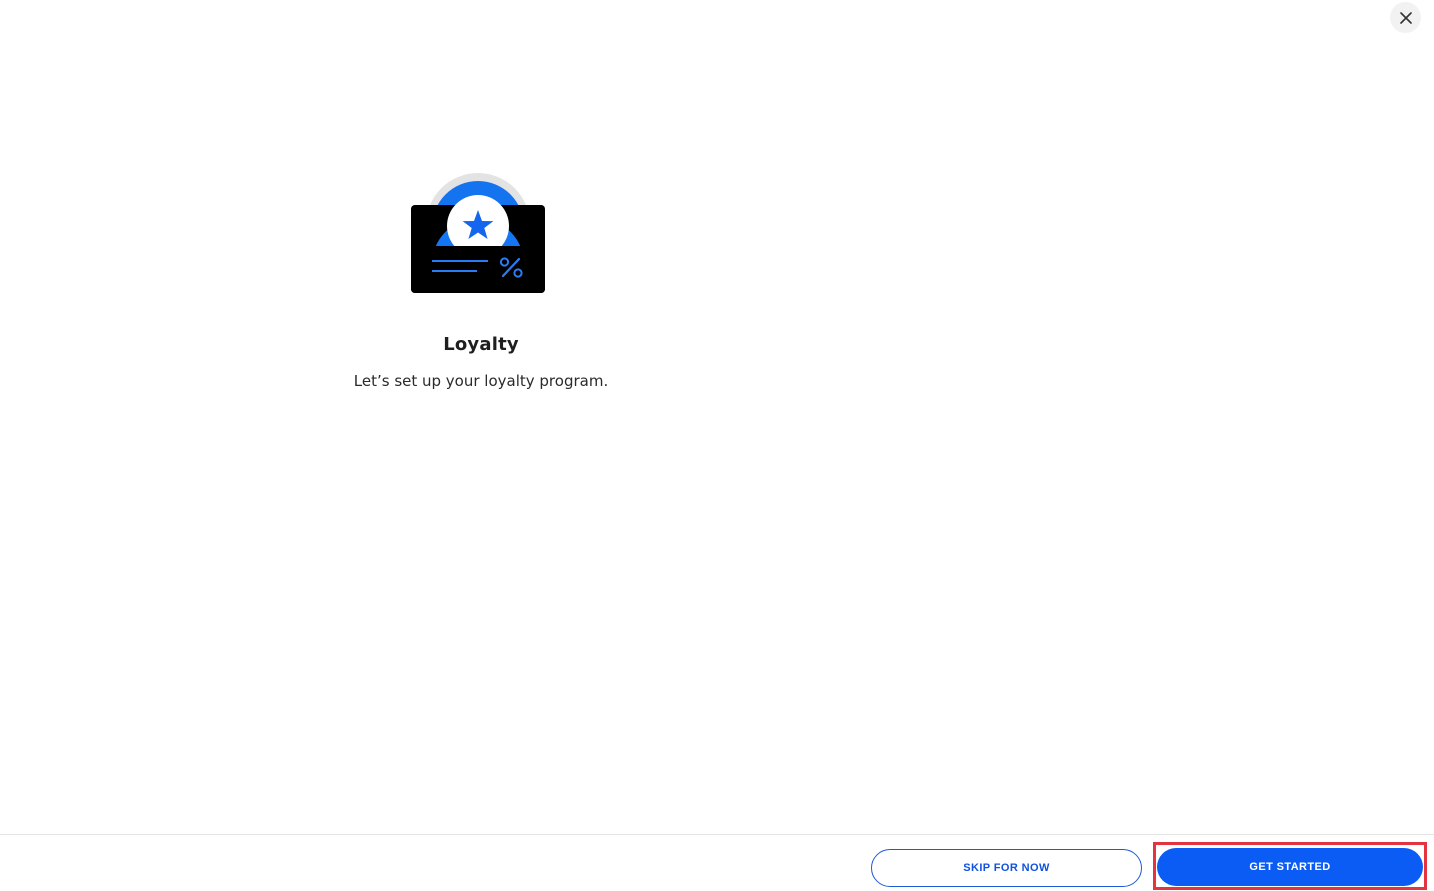  Describe the element at coordinates (481, 344) in the screenshot. I see `page-title: Loyalty` at that location.